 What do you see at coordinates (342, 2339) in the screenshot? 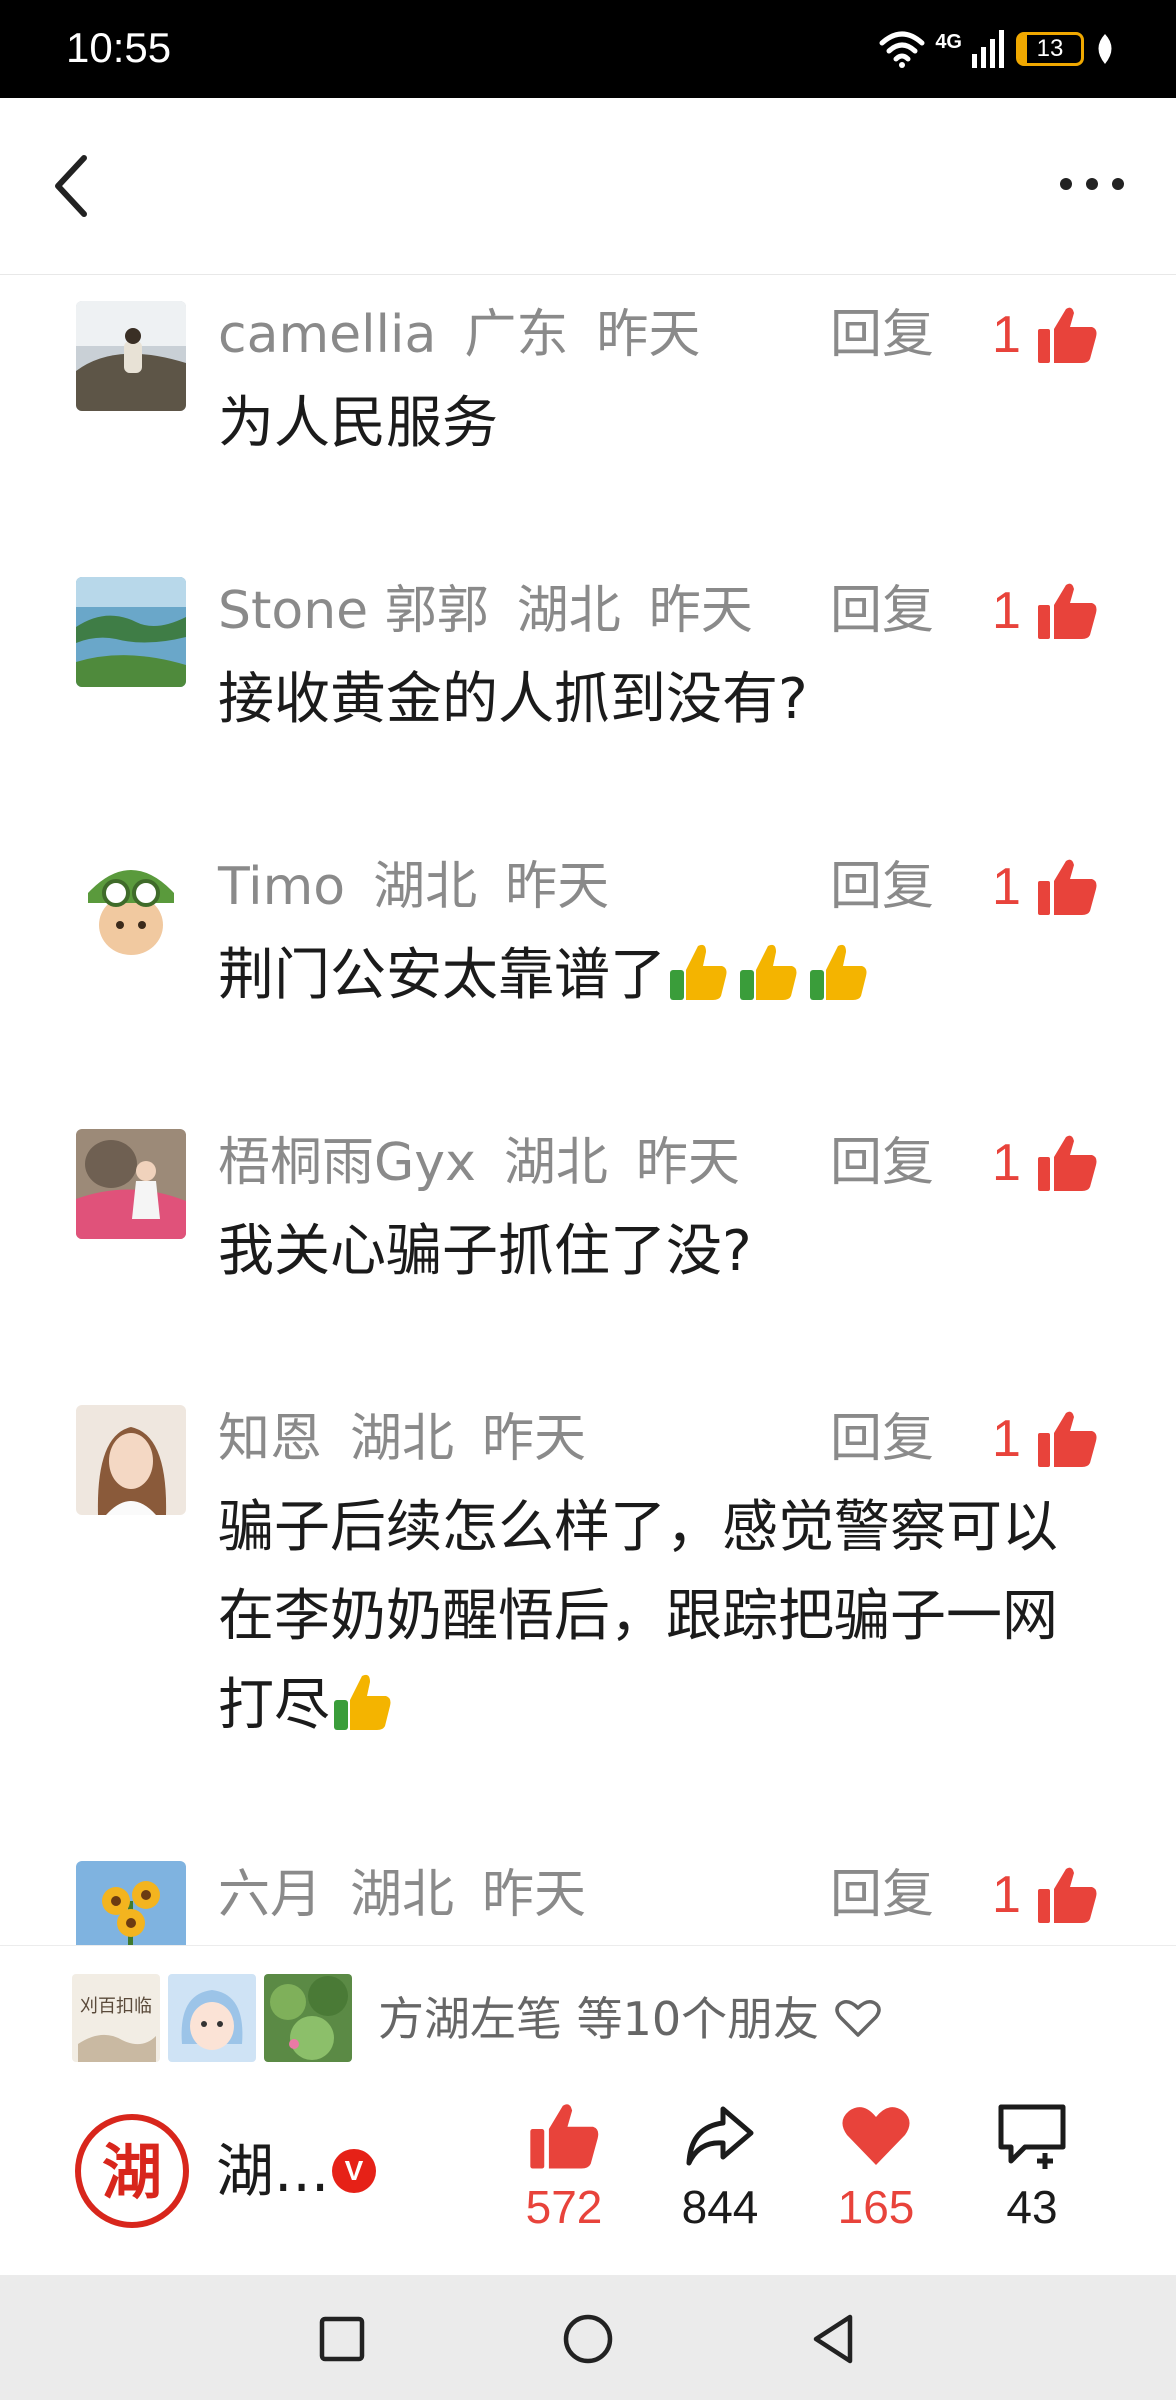
I see `recent-apps-icon` at bounding box center [342, 2339].